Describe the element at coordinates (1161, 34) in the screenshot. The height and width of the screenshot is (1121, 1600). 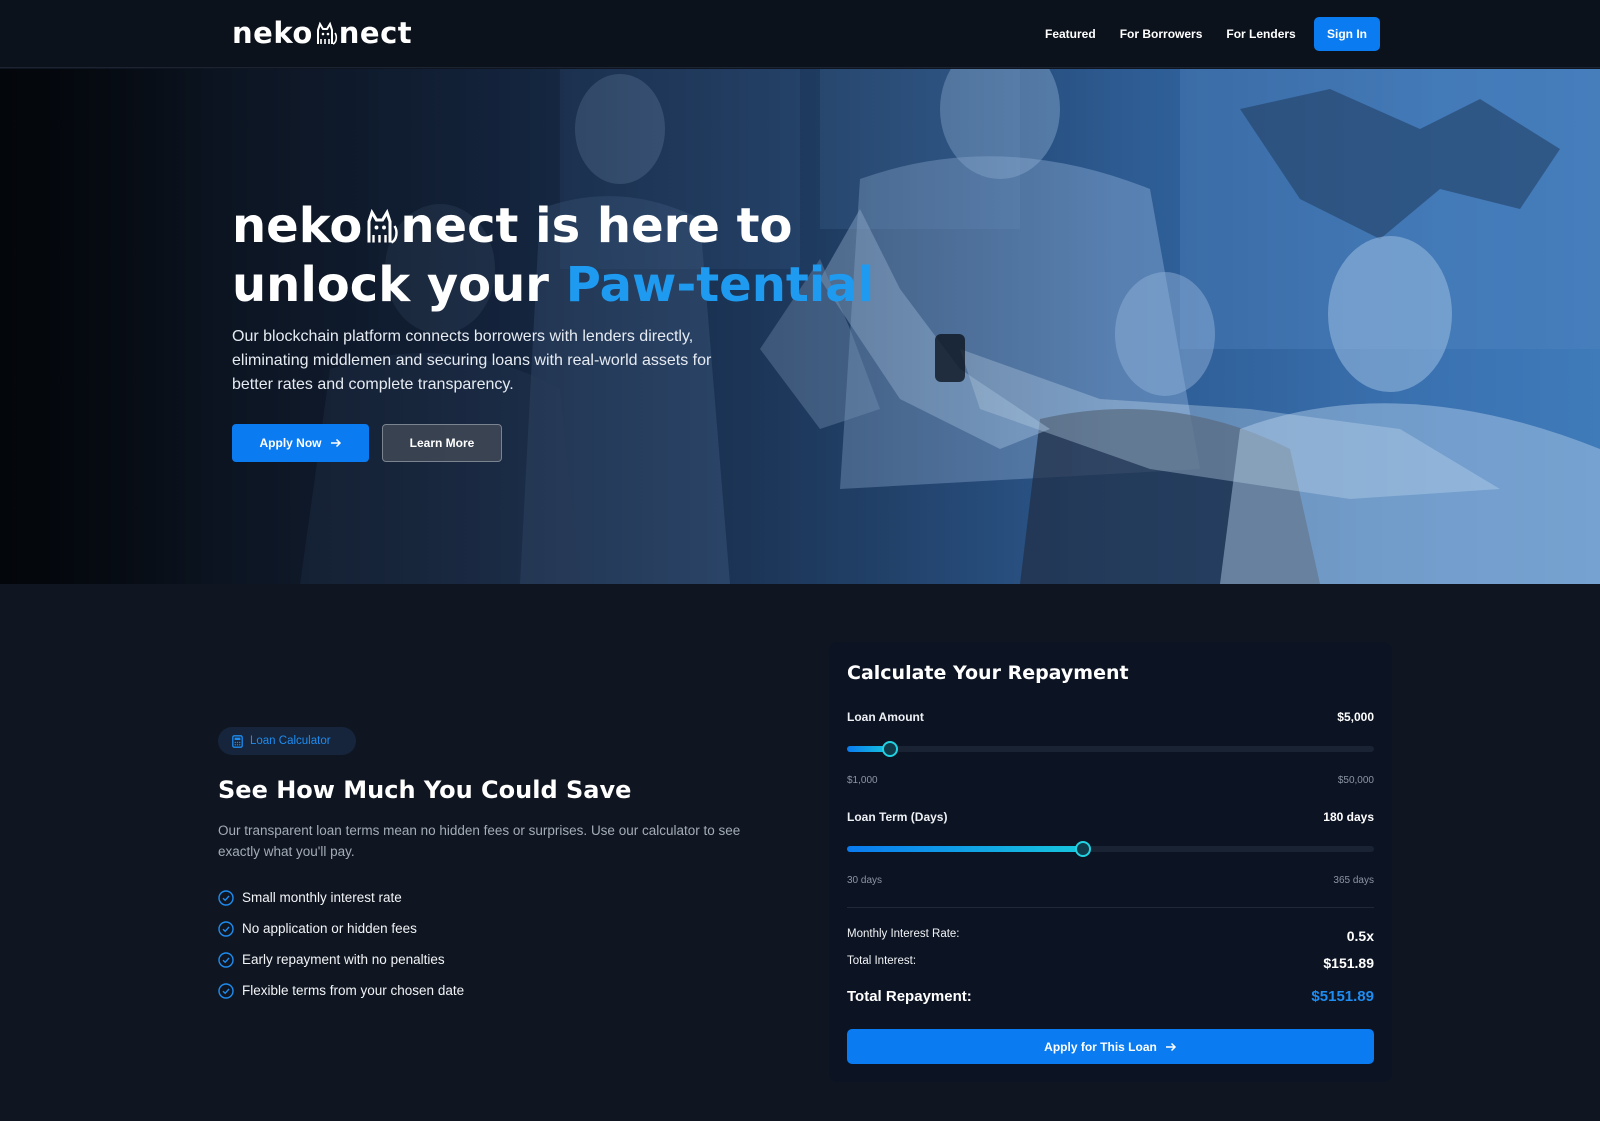
I see `nav-link-for-borrowers: For Borrowers` at that location.